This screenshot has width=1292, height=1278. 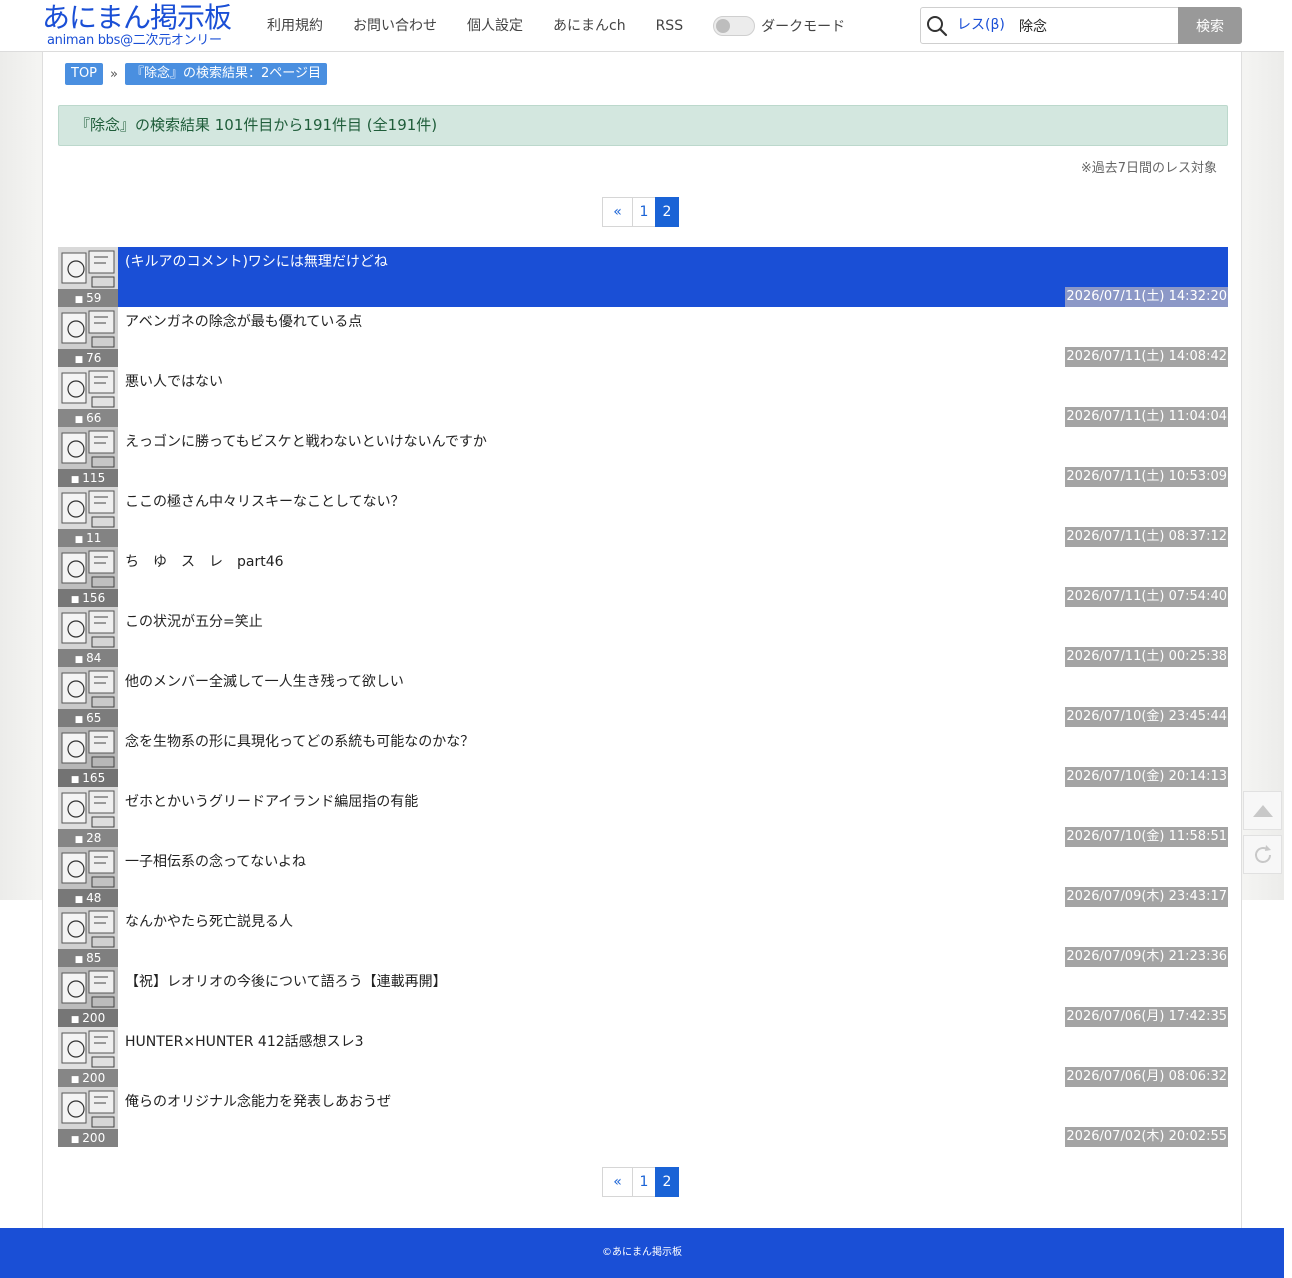 What do you see at coordinates (94, 478) in the screenshot?
I see `reply-count: 115` at bounding box center [94, 478].